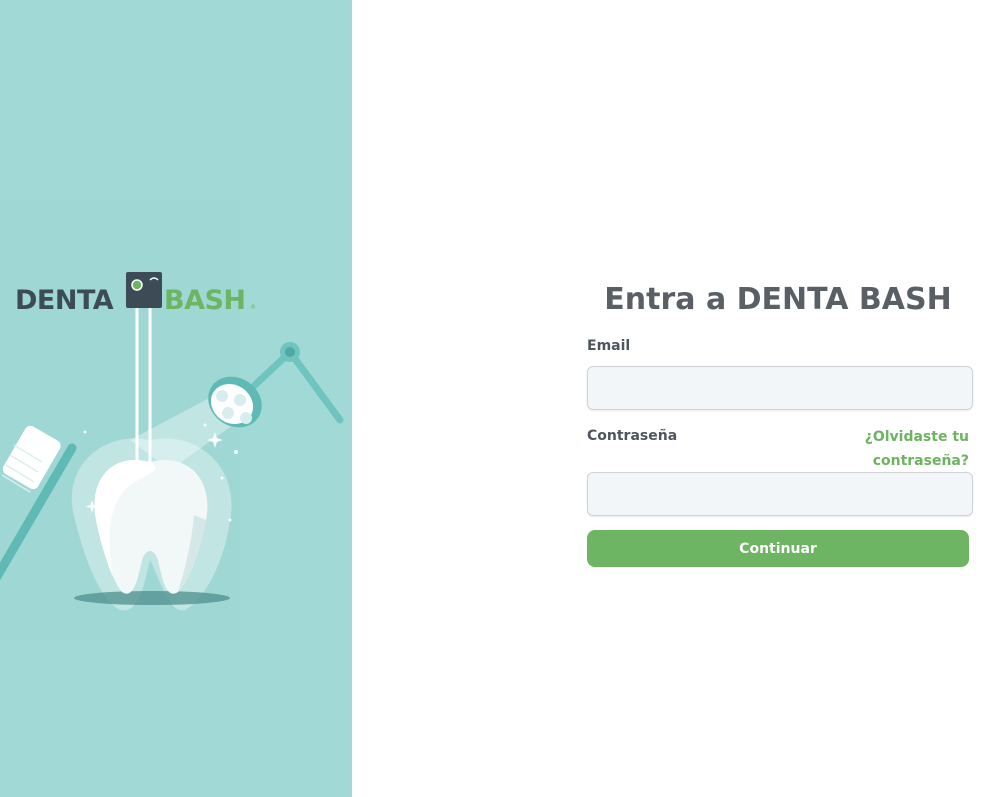  Describe the element at coordinates (916, 437) in the screenshot. I see `forgot-password-link-line1: ¿Olvidaste tu` at that location.